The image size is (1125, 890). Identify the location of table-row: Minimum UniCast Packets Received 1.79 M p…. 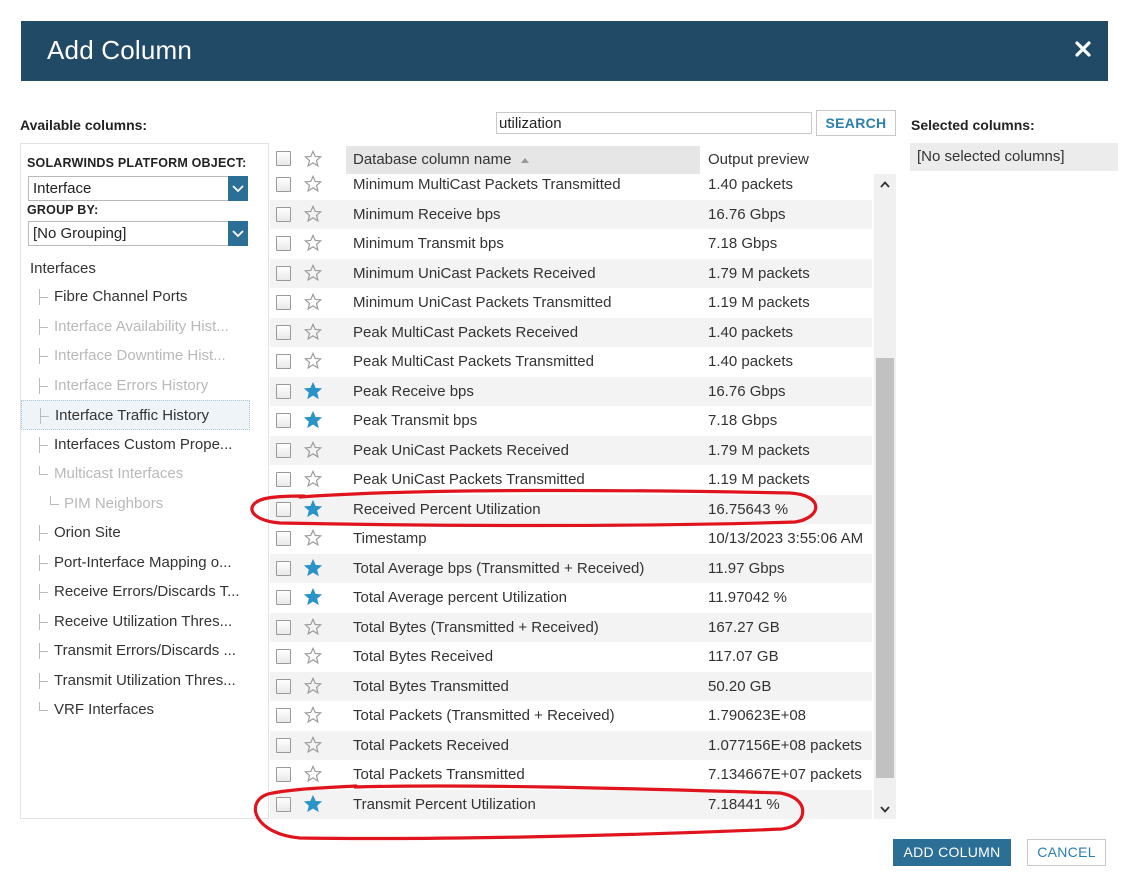
(571, 273).